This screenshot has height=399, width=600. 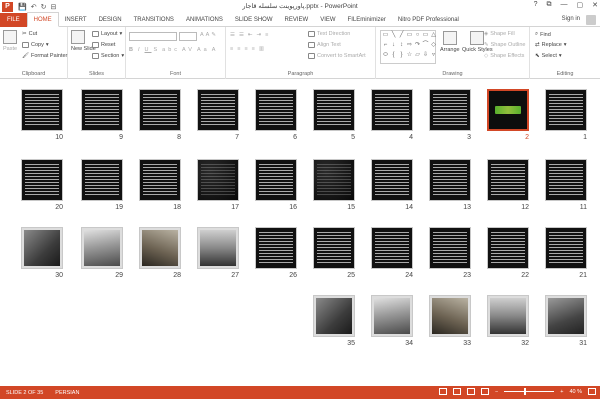 What do you see at coordinates (311, 45) in the screenshot?
I see `align-text-icon` at bounding box center [311, 45].